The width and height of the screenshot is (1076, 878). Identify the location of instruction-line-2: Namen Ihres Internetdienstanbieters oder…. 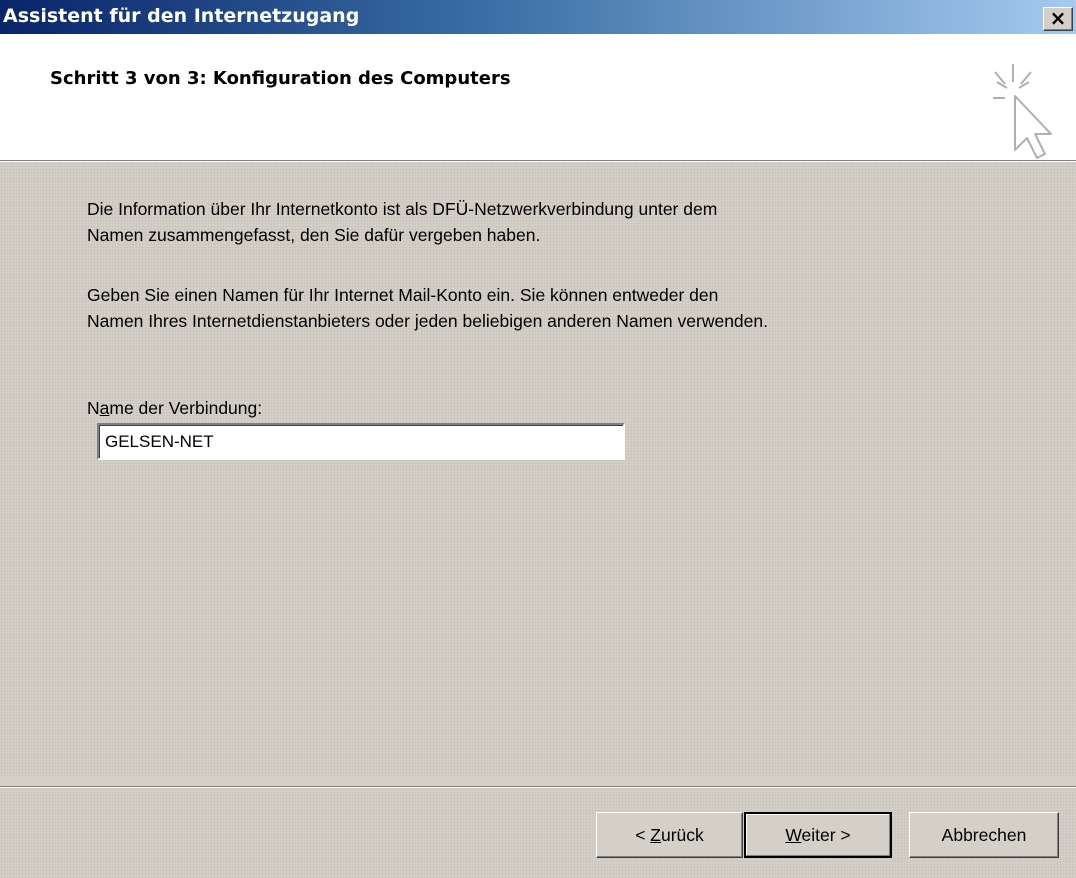
(427, 321).